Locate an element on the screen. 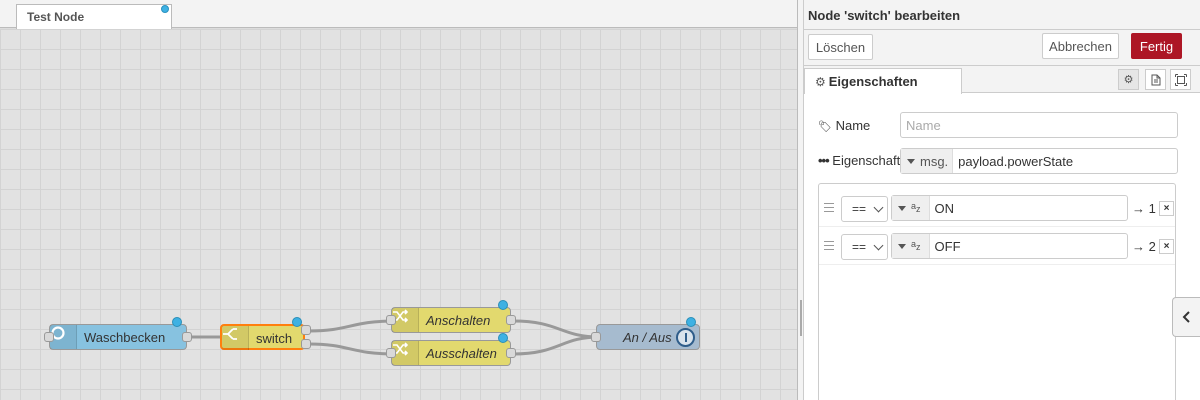  node-ausschalten-changed-badge is located at coordinates (503, 338).